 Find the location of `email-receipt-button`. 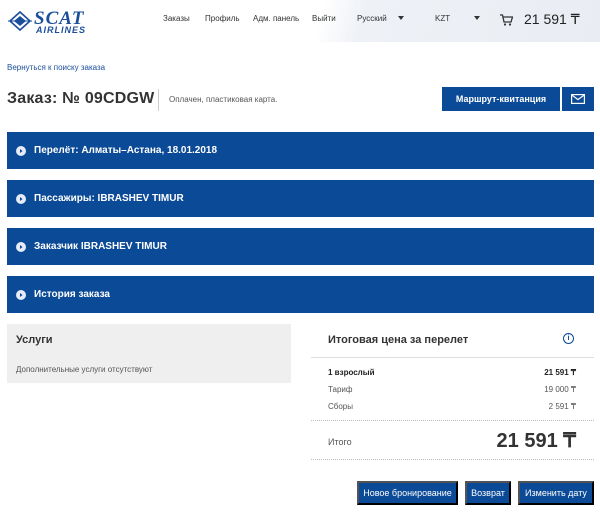

email-receipt-button is located at coordinates (578, 99).